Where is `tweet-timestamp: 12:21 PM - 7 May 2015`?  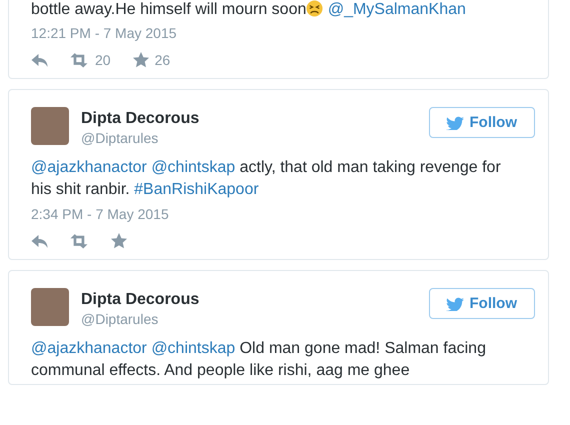 tweet-timestamp: 12:21 PM - 7 May 2015 is located at coordinates (104, 33).